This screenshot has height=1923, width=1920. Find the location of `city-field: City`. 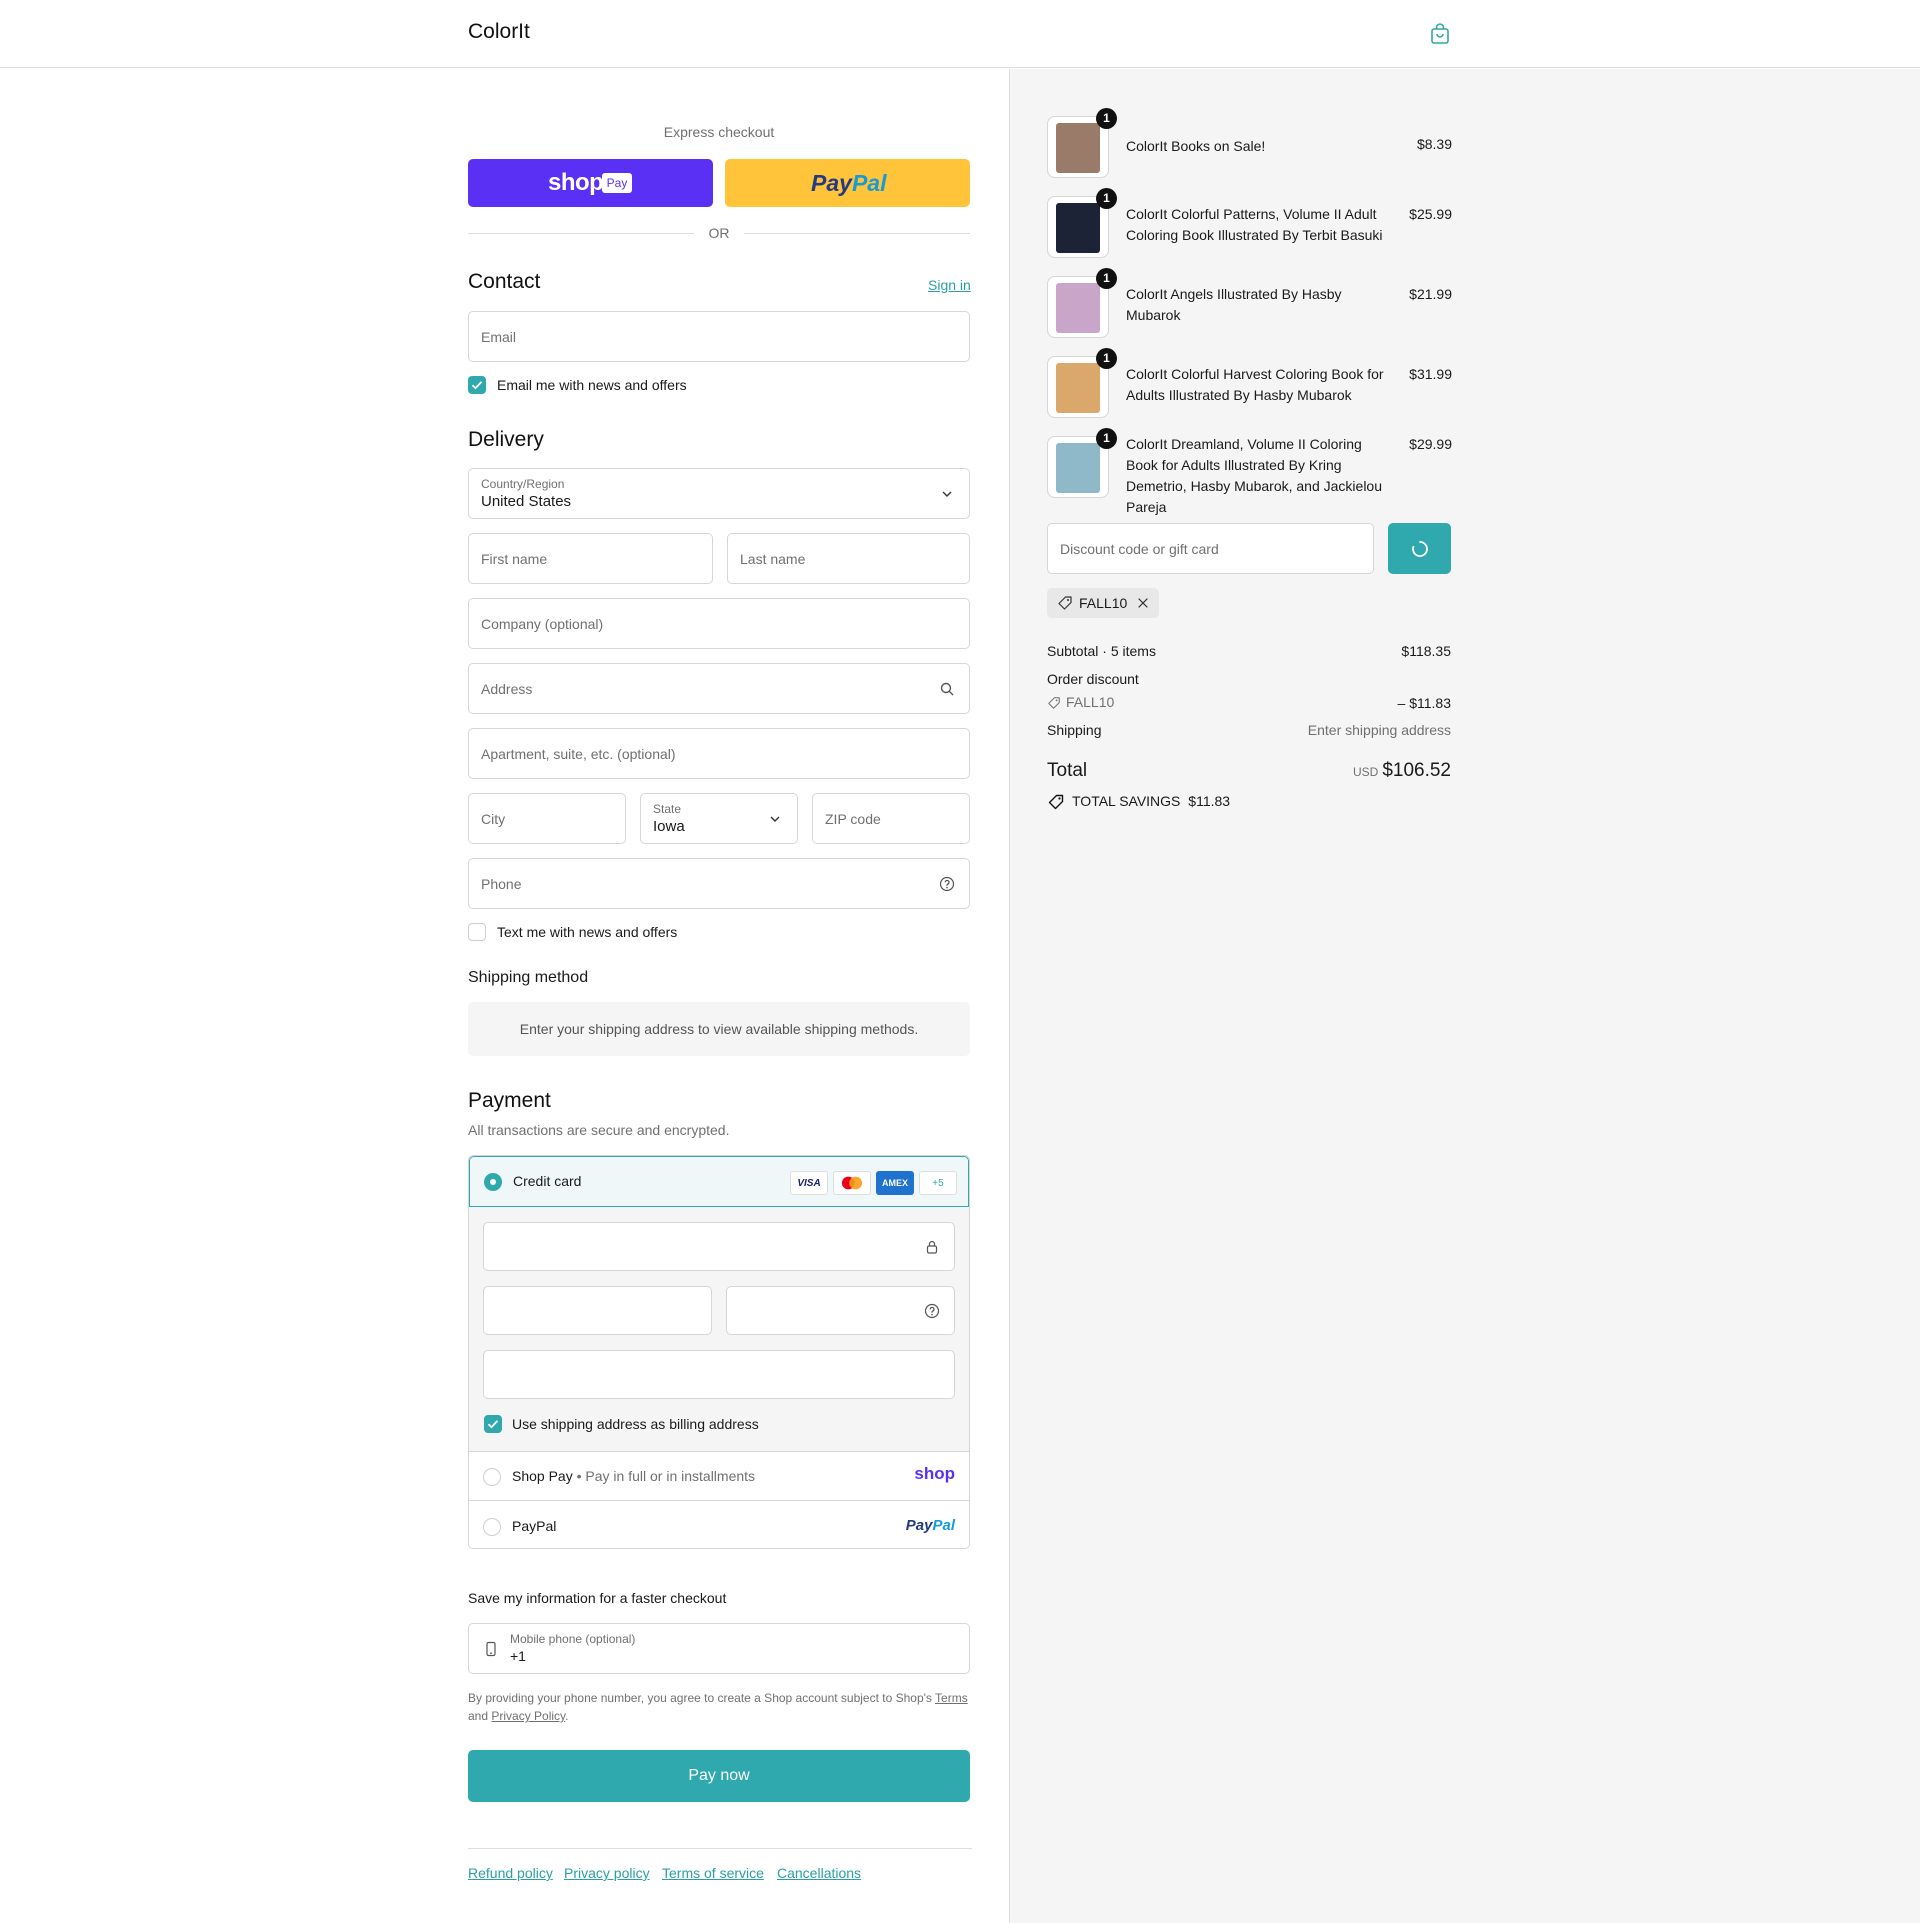

city-field: City is located at coordinates (547, 818).